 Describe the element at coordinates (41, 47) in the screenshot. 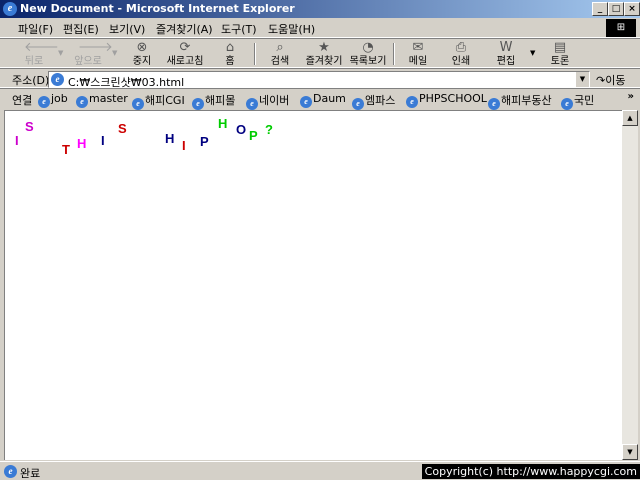

I see `back-arrow-icon: 🡐` at that location.